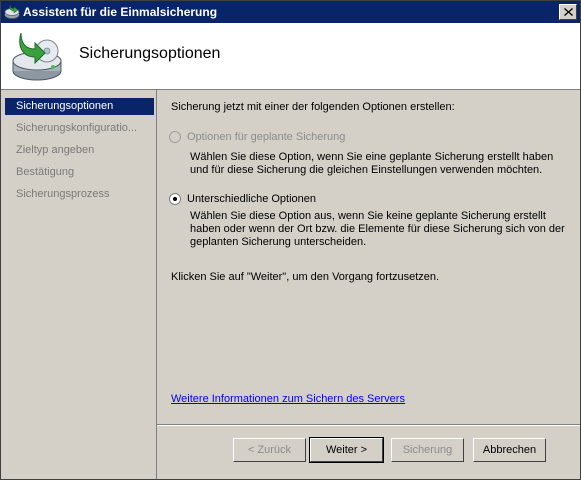 This screenshot has height=480, width=581. What do you see at coordinates (37, 56) in the screenshot?
I see `backup-drive-icon` at bounding box center [37, 56].